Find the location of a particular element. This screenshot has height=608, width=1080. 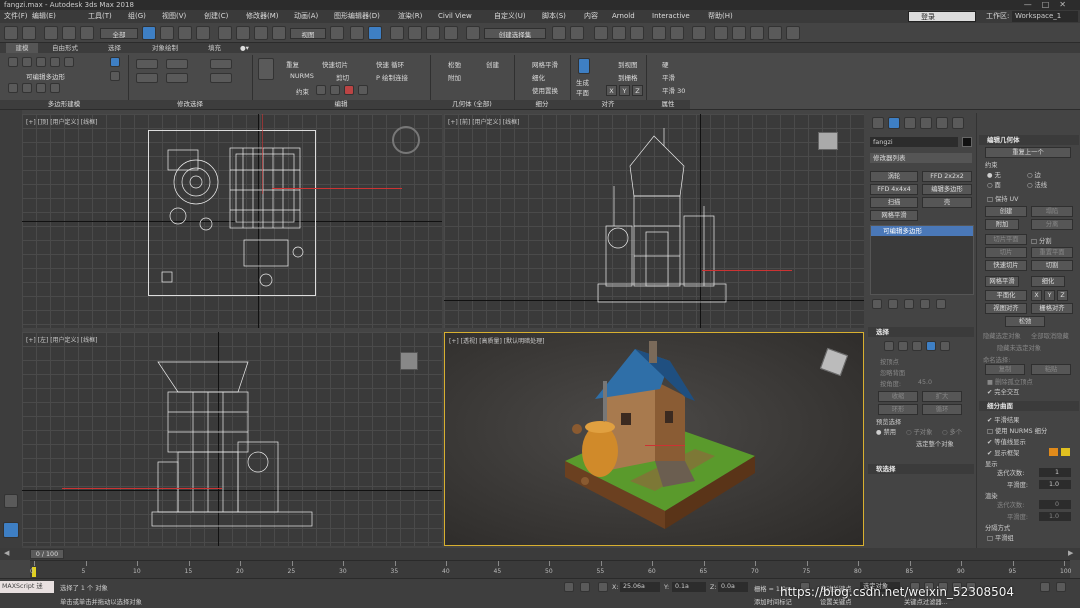

sel-element-icon is located at coordinates (945, 346).